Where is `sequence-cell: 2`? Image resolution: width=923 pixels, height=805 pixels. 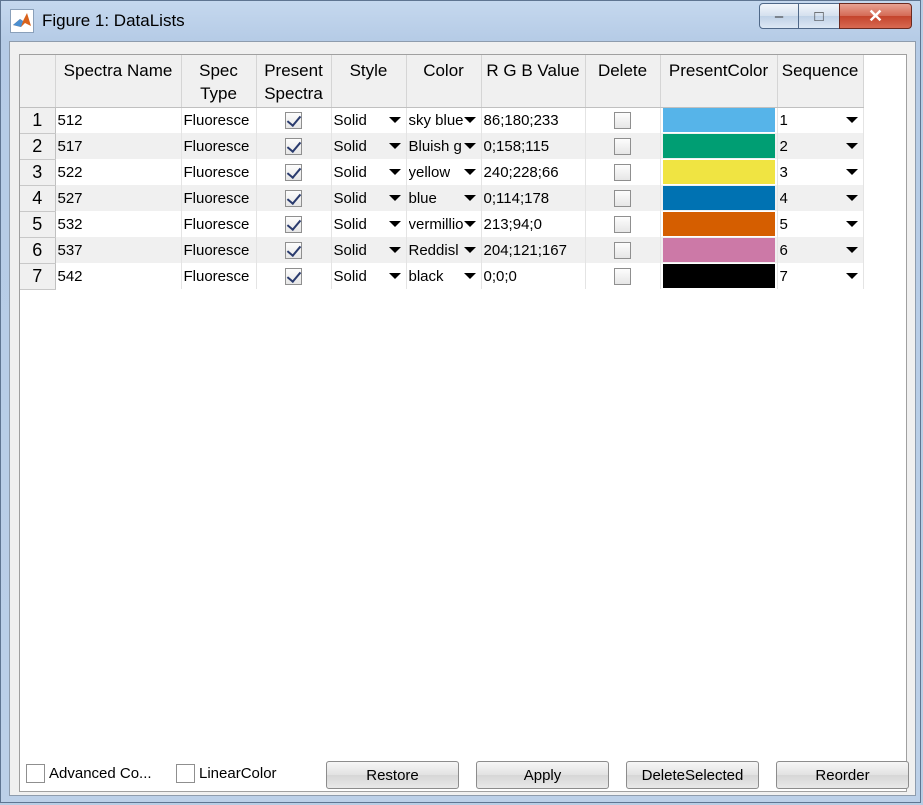 sequence-cell: 2 is located at coordinates (820, 146).